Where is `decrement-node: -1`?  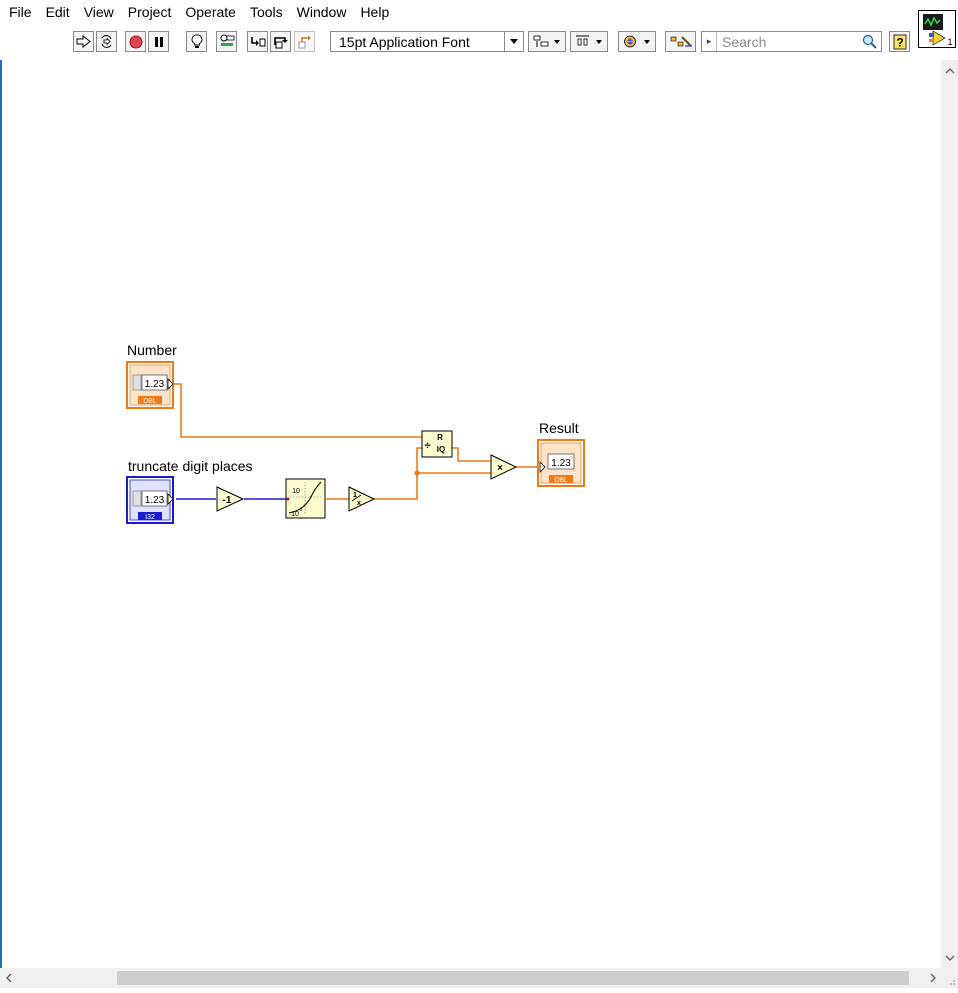 decrement-node: -1 is located at coordinates (230, 499).